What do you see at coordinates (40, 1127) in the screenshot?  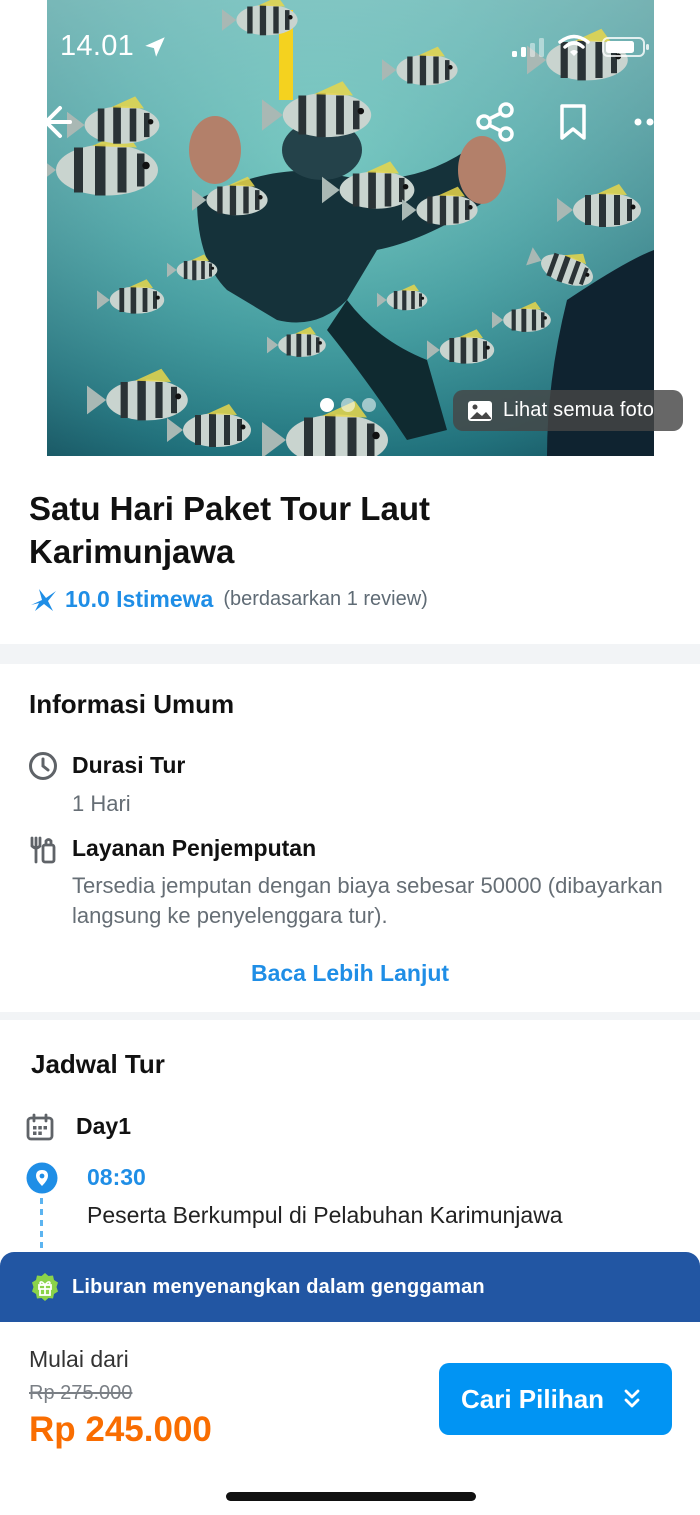 I see `calendar-icon` at bounding box center [40, 1127].